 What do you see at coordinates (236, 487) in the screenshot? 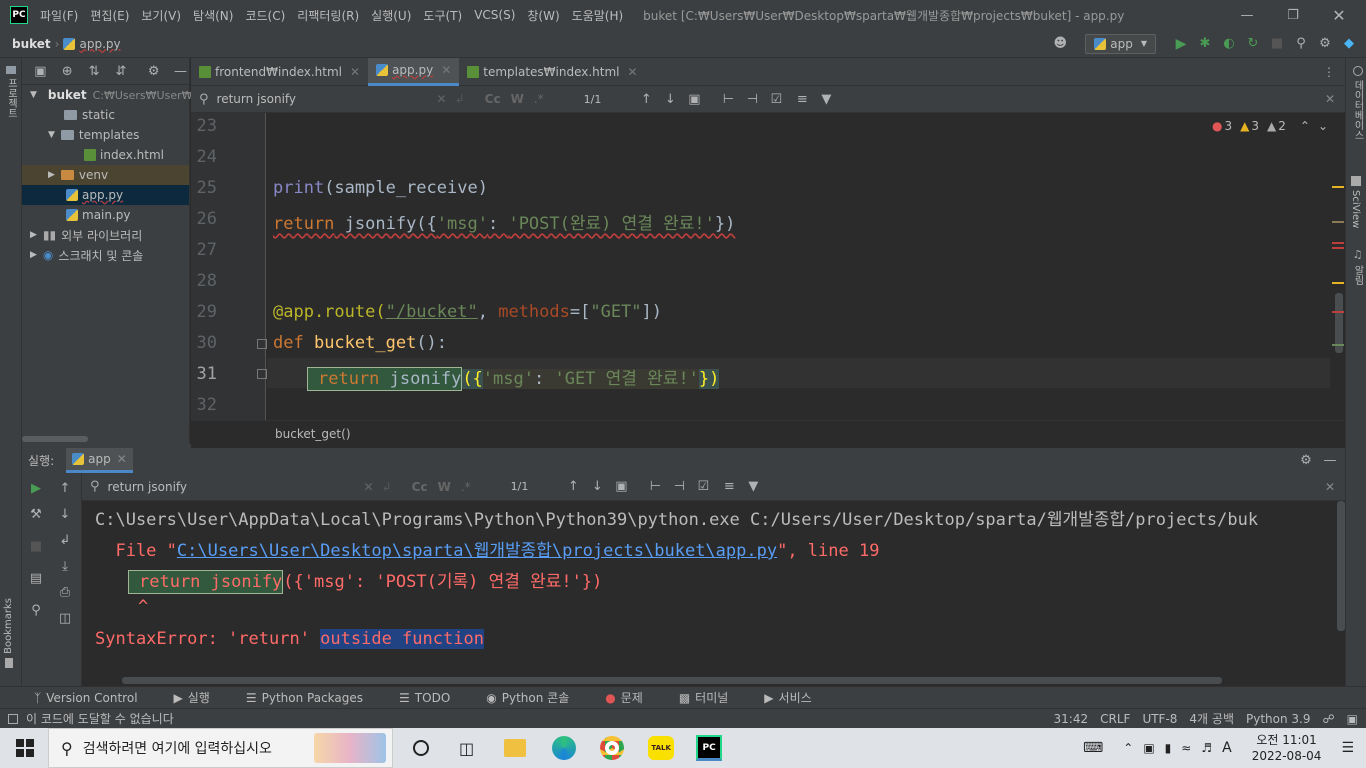
I see `console-find-input: return jsonify` at bounding box center [236, 487].